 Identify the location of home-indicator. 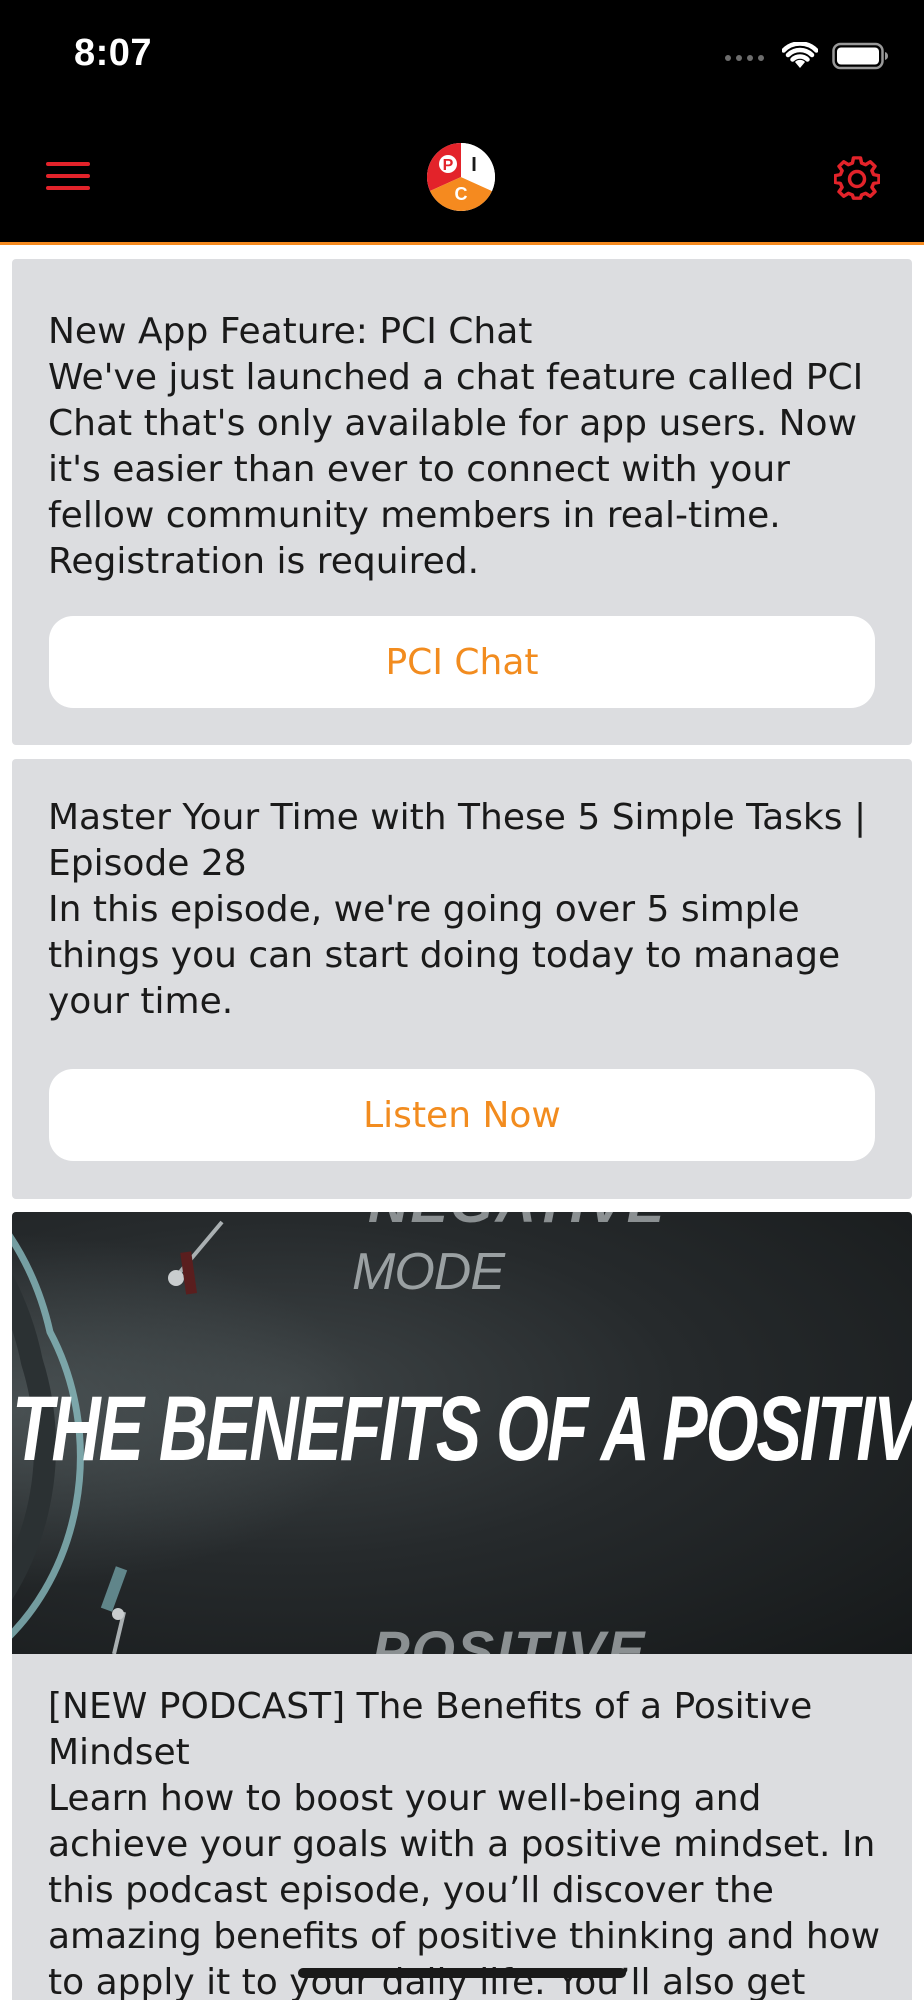
(462, 1973).